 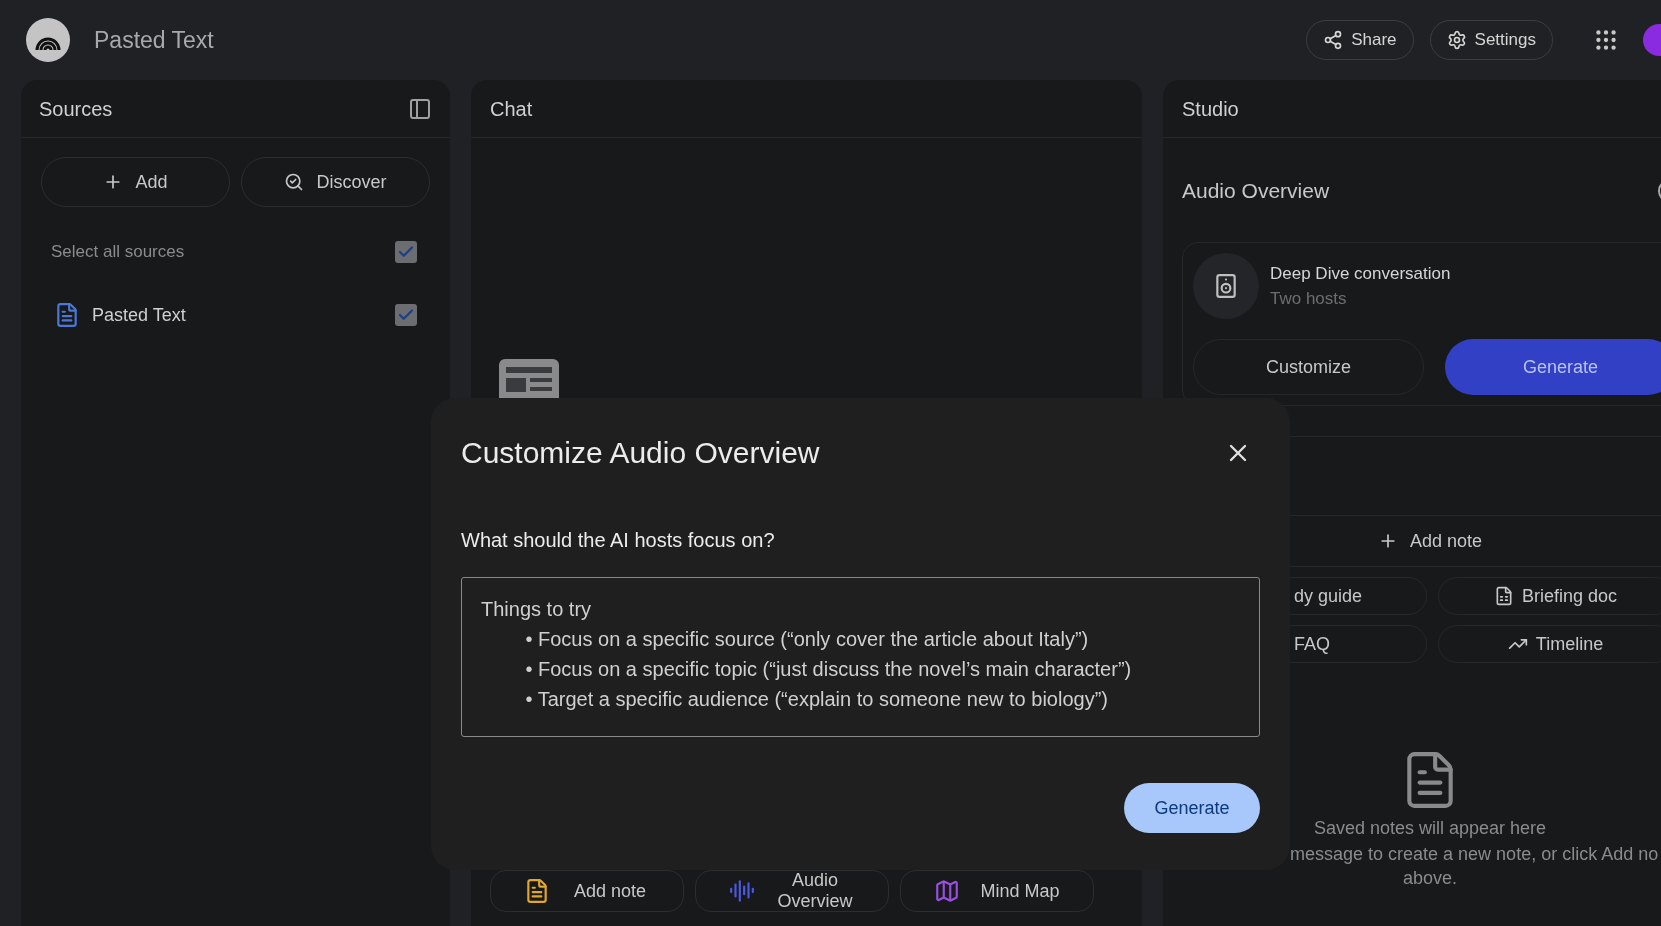 I want to click on empty-notes-text: message to create a new note, or click Add no, so click(x=1474, y=854).